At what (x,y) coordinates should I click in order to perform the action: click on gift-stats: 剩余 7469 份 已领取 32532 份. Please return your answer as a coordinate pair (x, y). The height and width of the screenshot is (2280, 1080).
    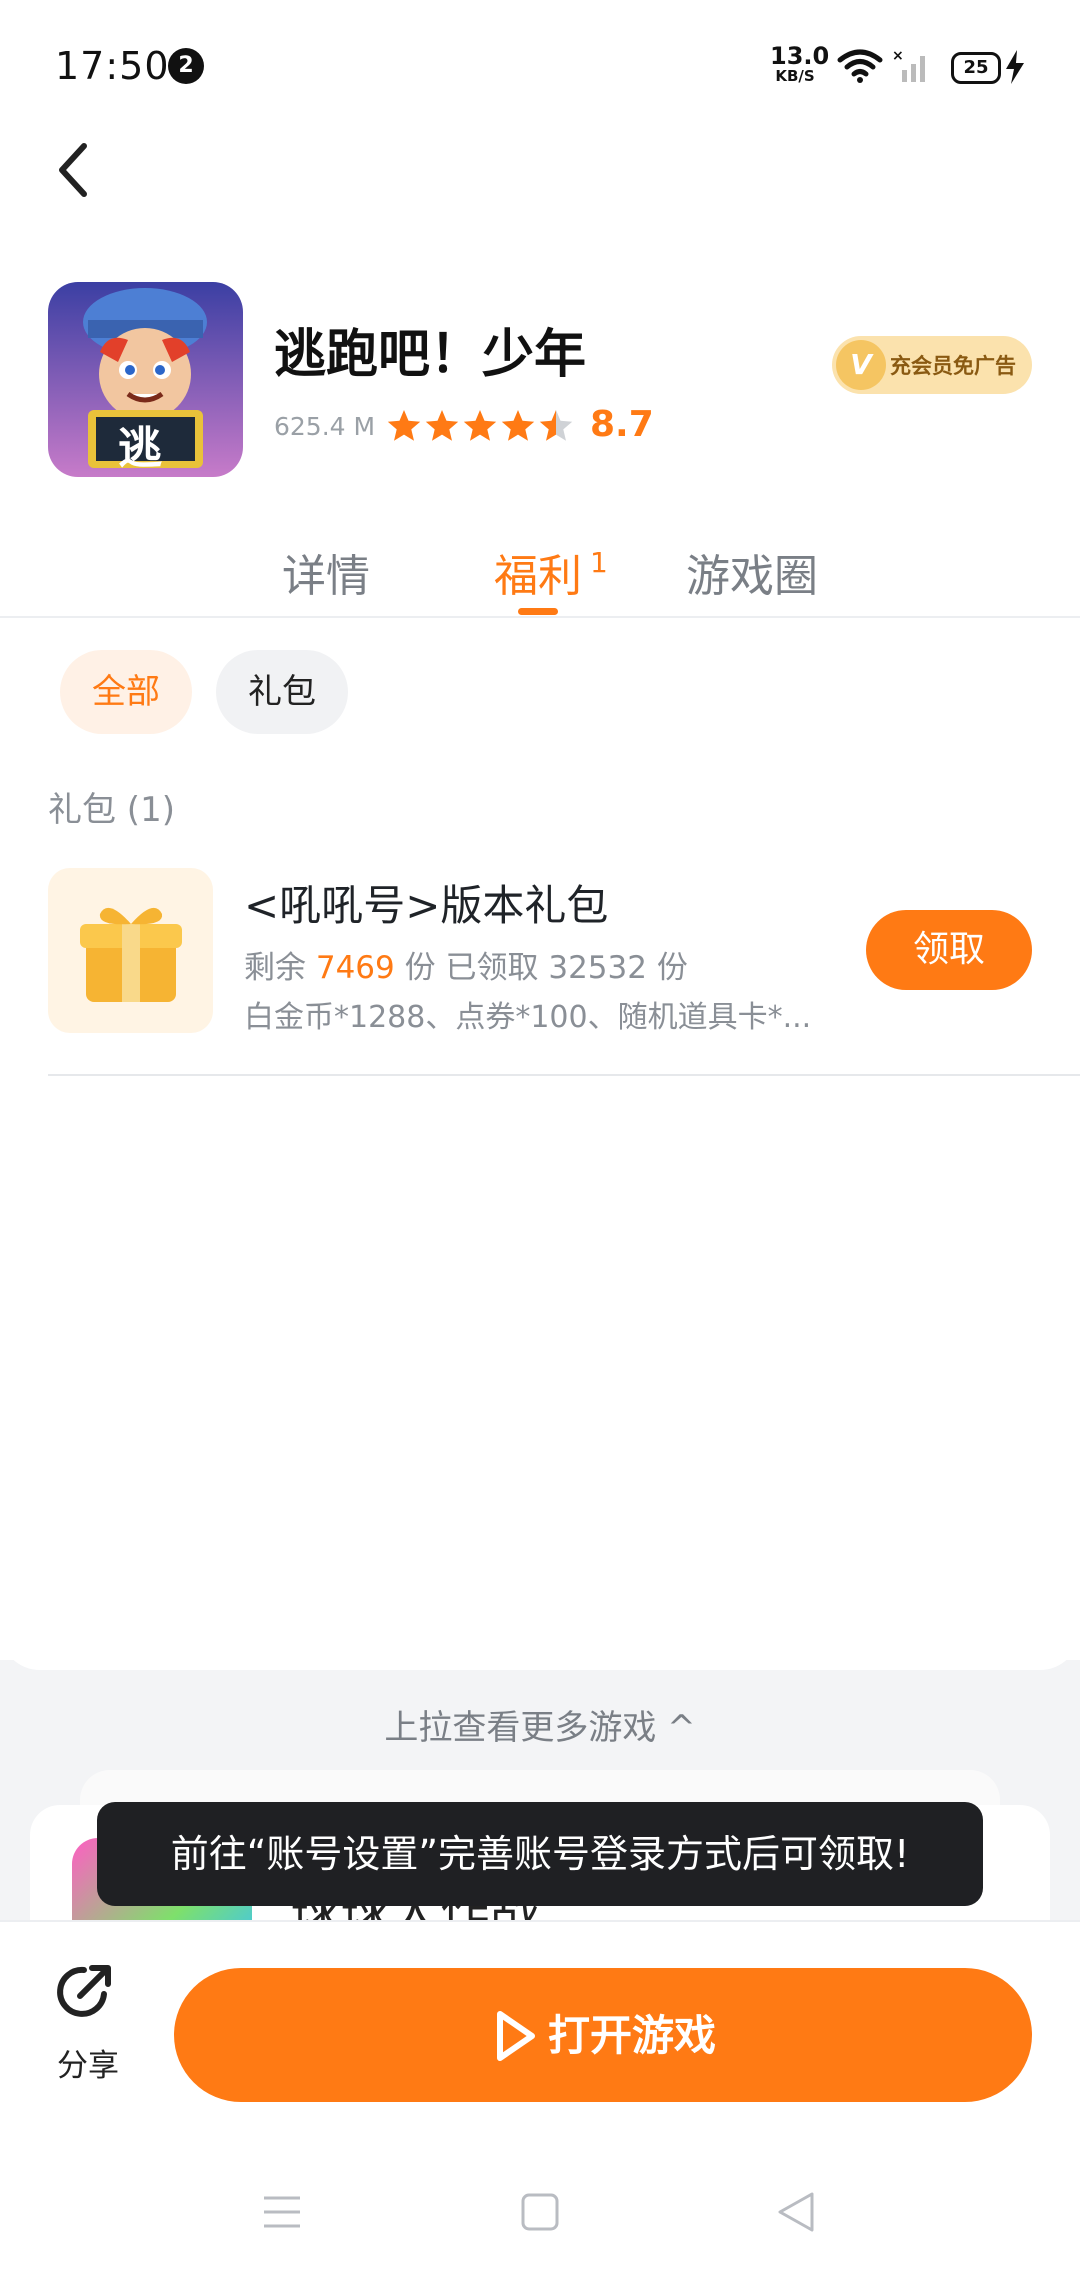
    Looking at the image, I should click on (466, 964).